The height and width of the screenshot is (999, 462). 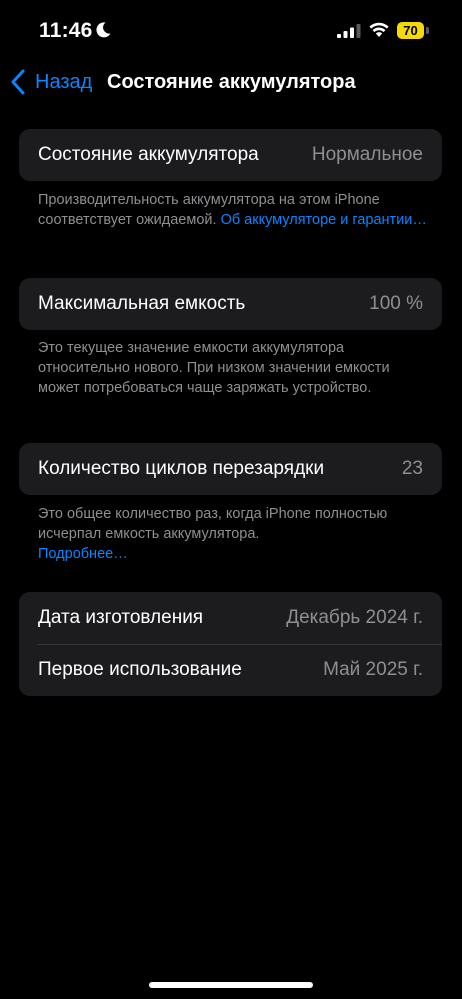 What do you see at coordinates (410, 30) in the screenshot?
I see `battery-level: 70` at bounding box center [410, 30].